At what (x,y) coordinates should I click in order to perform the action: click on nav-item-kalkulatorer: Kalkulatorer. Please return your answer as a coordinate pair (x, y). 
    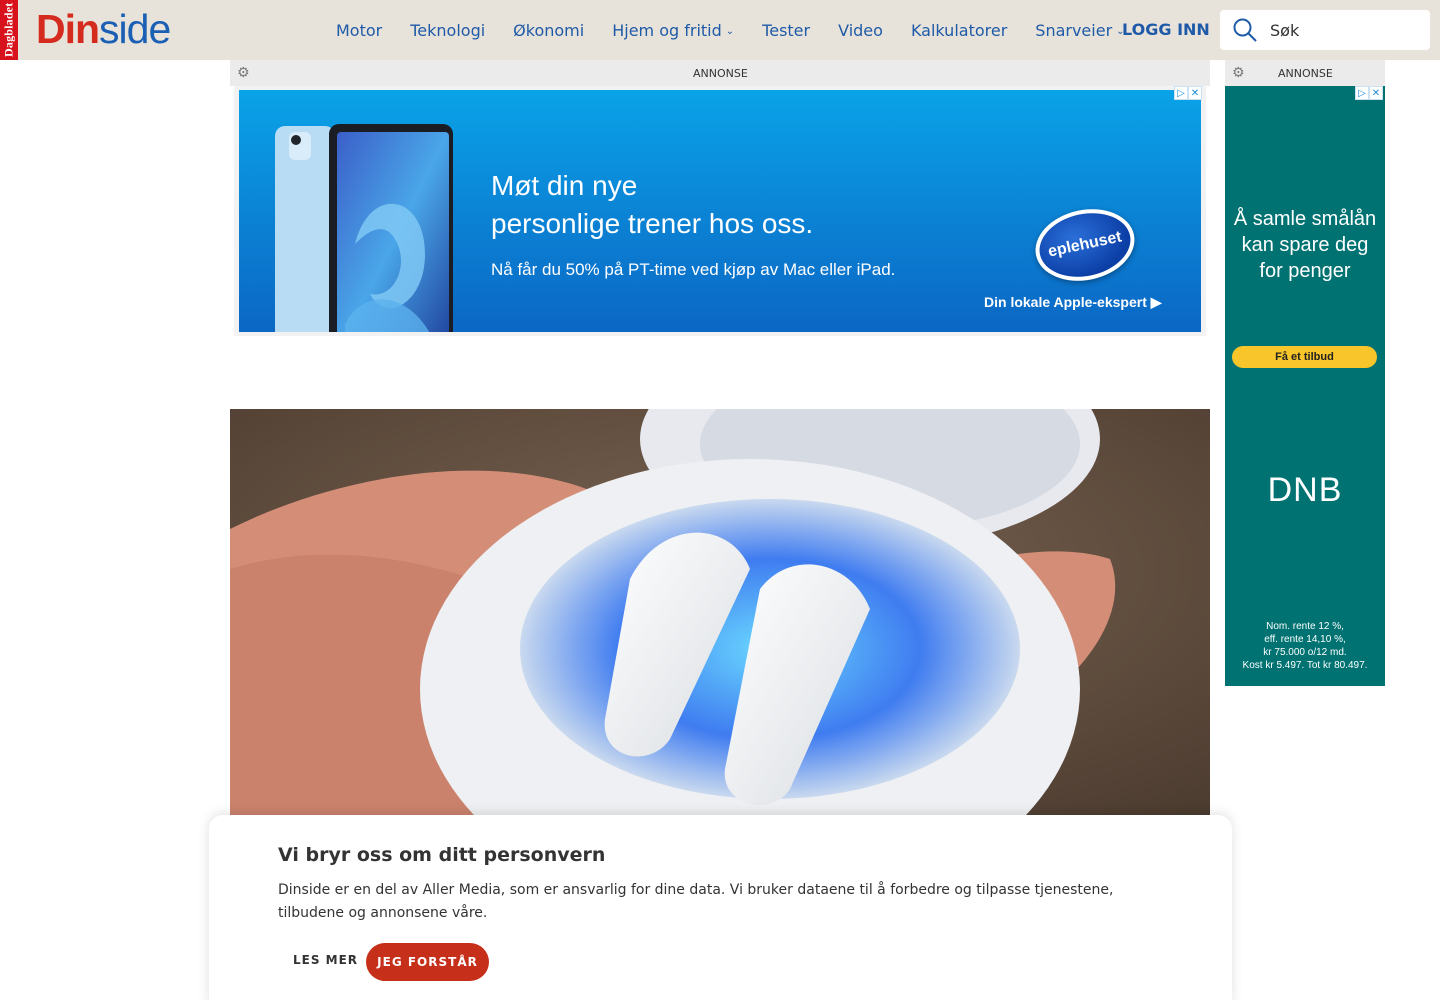
    Looking at the image, I should click on (959, 30).